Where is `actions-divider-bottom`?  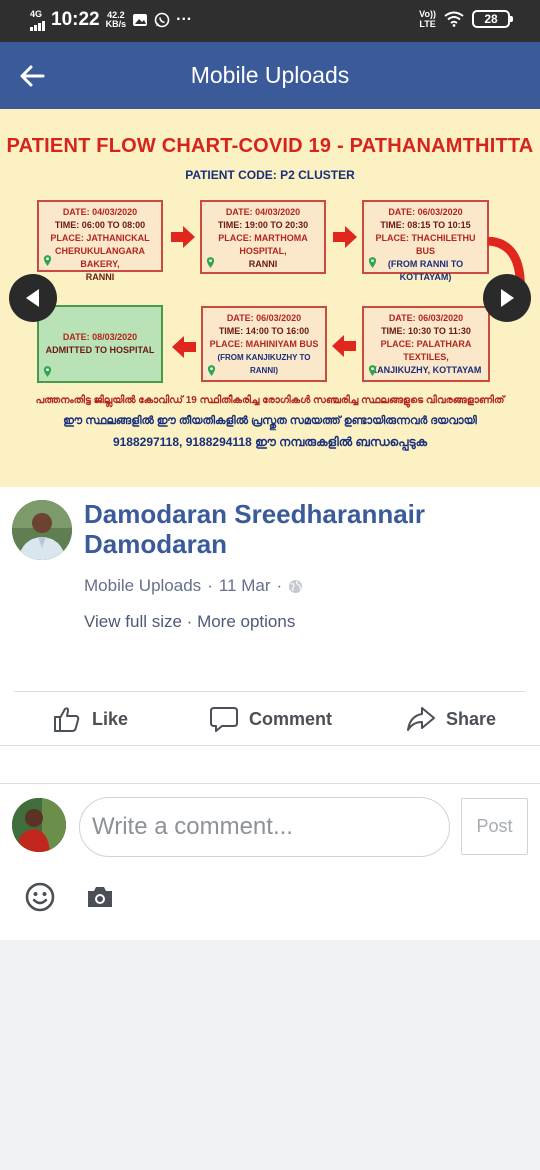 actions-divider-bottom is located at coordinates (270, 745).